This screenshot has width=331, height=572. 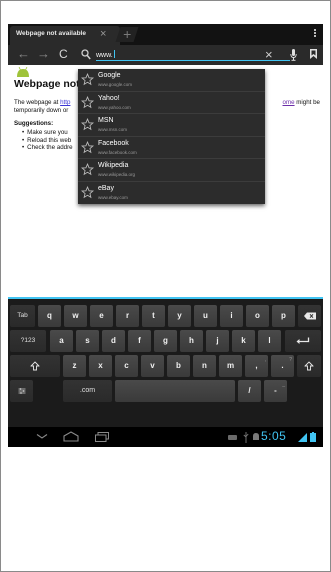 What do you see at coordinates (171, 170) in the screenshot?
I see `suggestion-wikipedia: Wikipedia www.wikipedia.org` at bounding box center [171, 170].